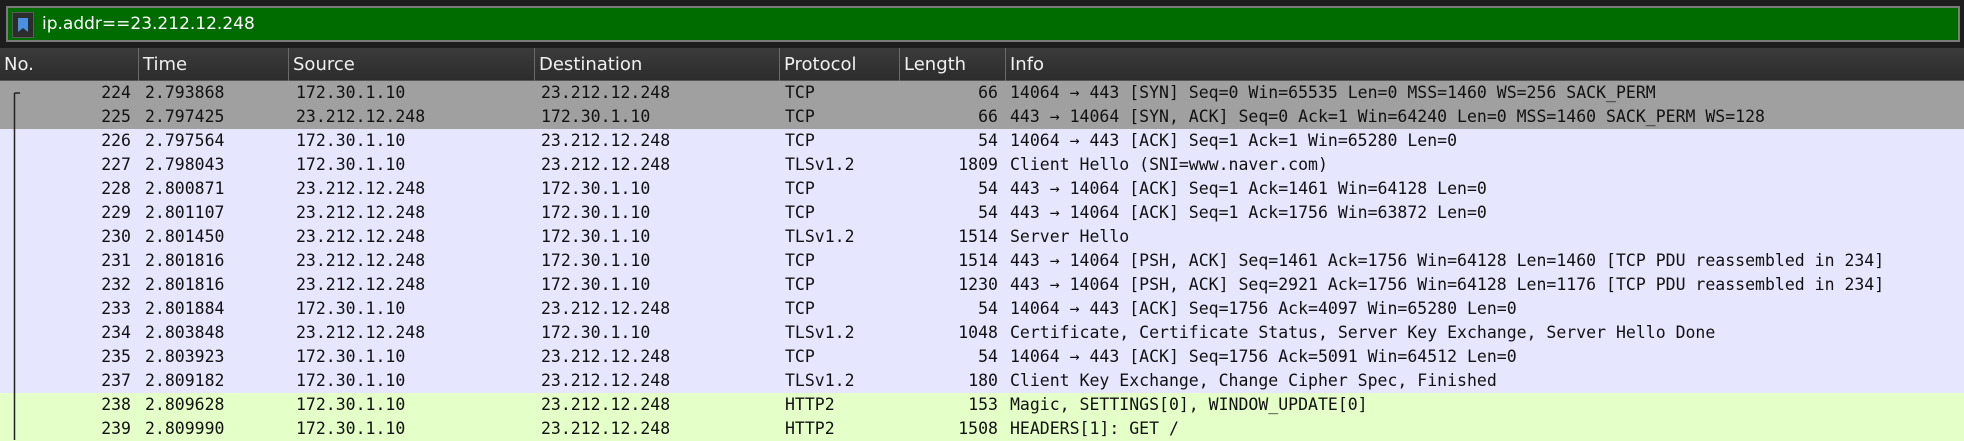  What do you see at coordinates (185, 236) in the screenshot?
I see `packet-time: 2.801450` at bounding box center [185, 236].